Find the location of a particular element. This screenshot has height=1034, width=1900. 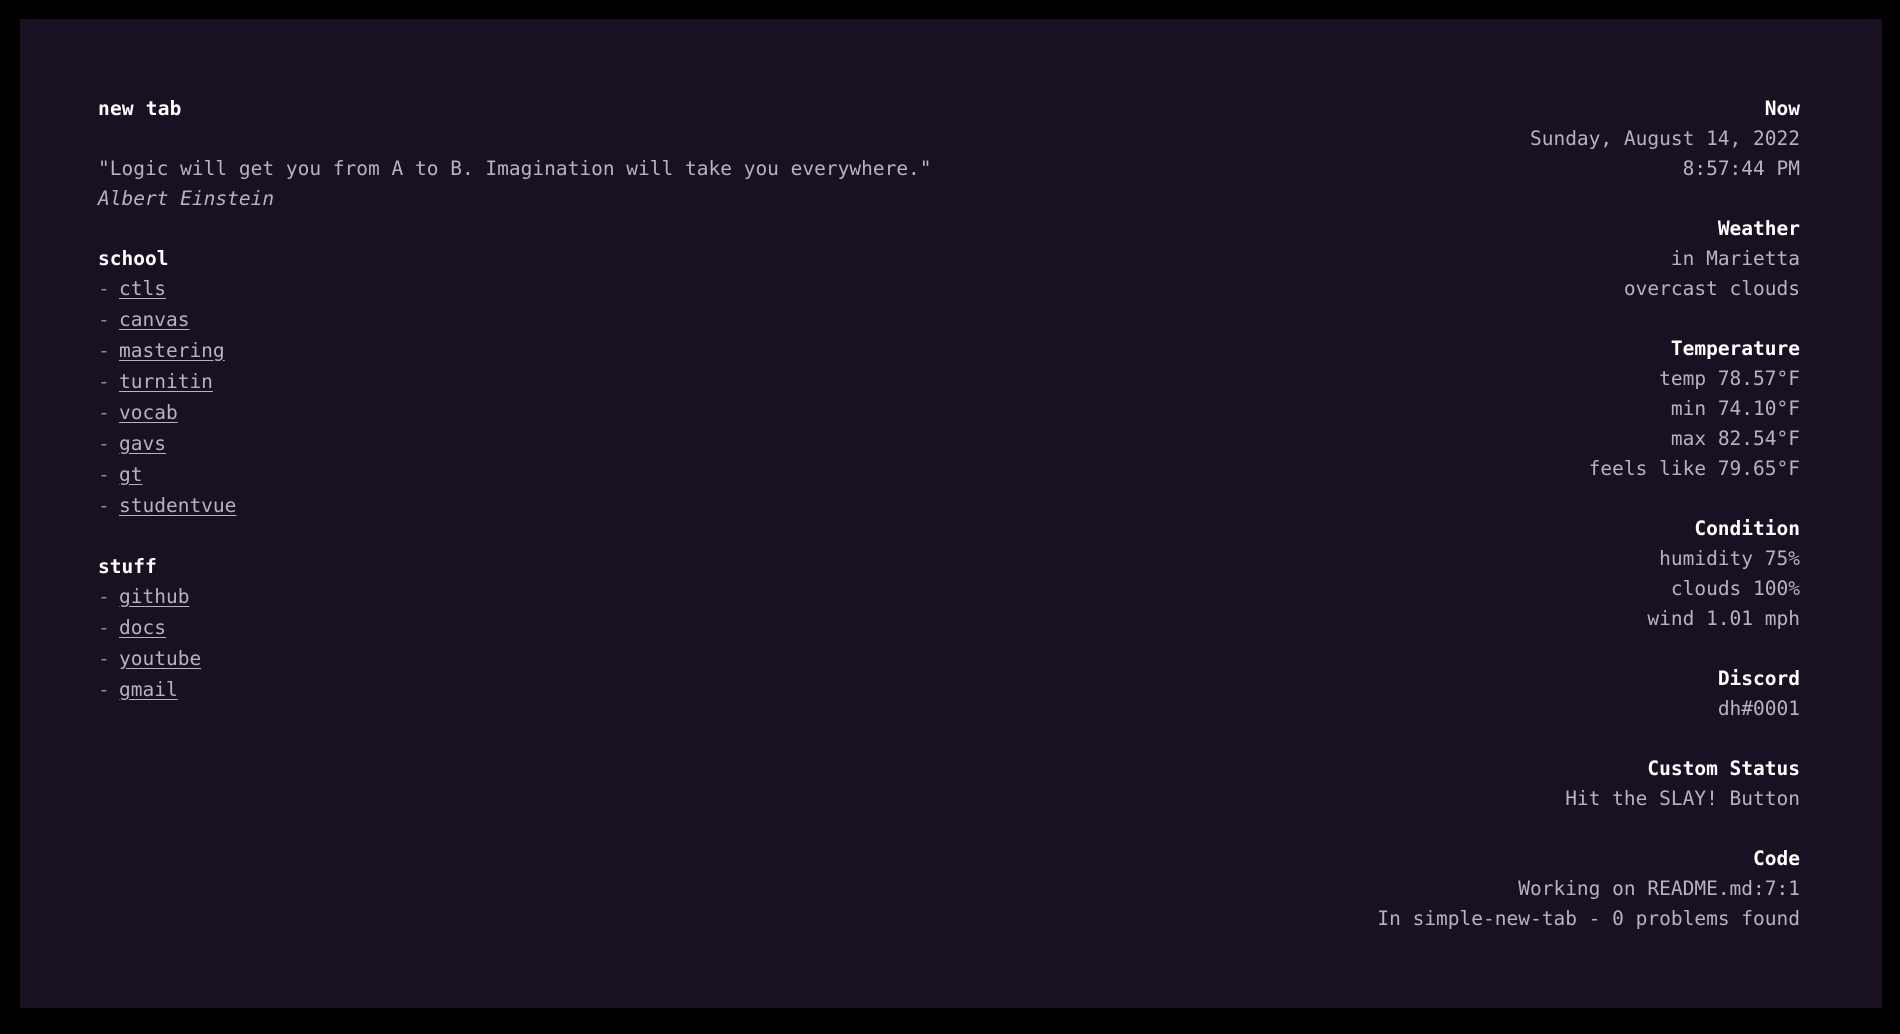

list-item: - gavs is located at coordinates (548, 444).